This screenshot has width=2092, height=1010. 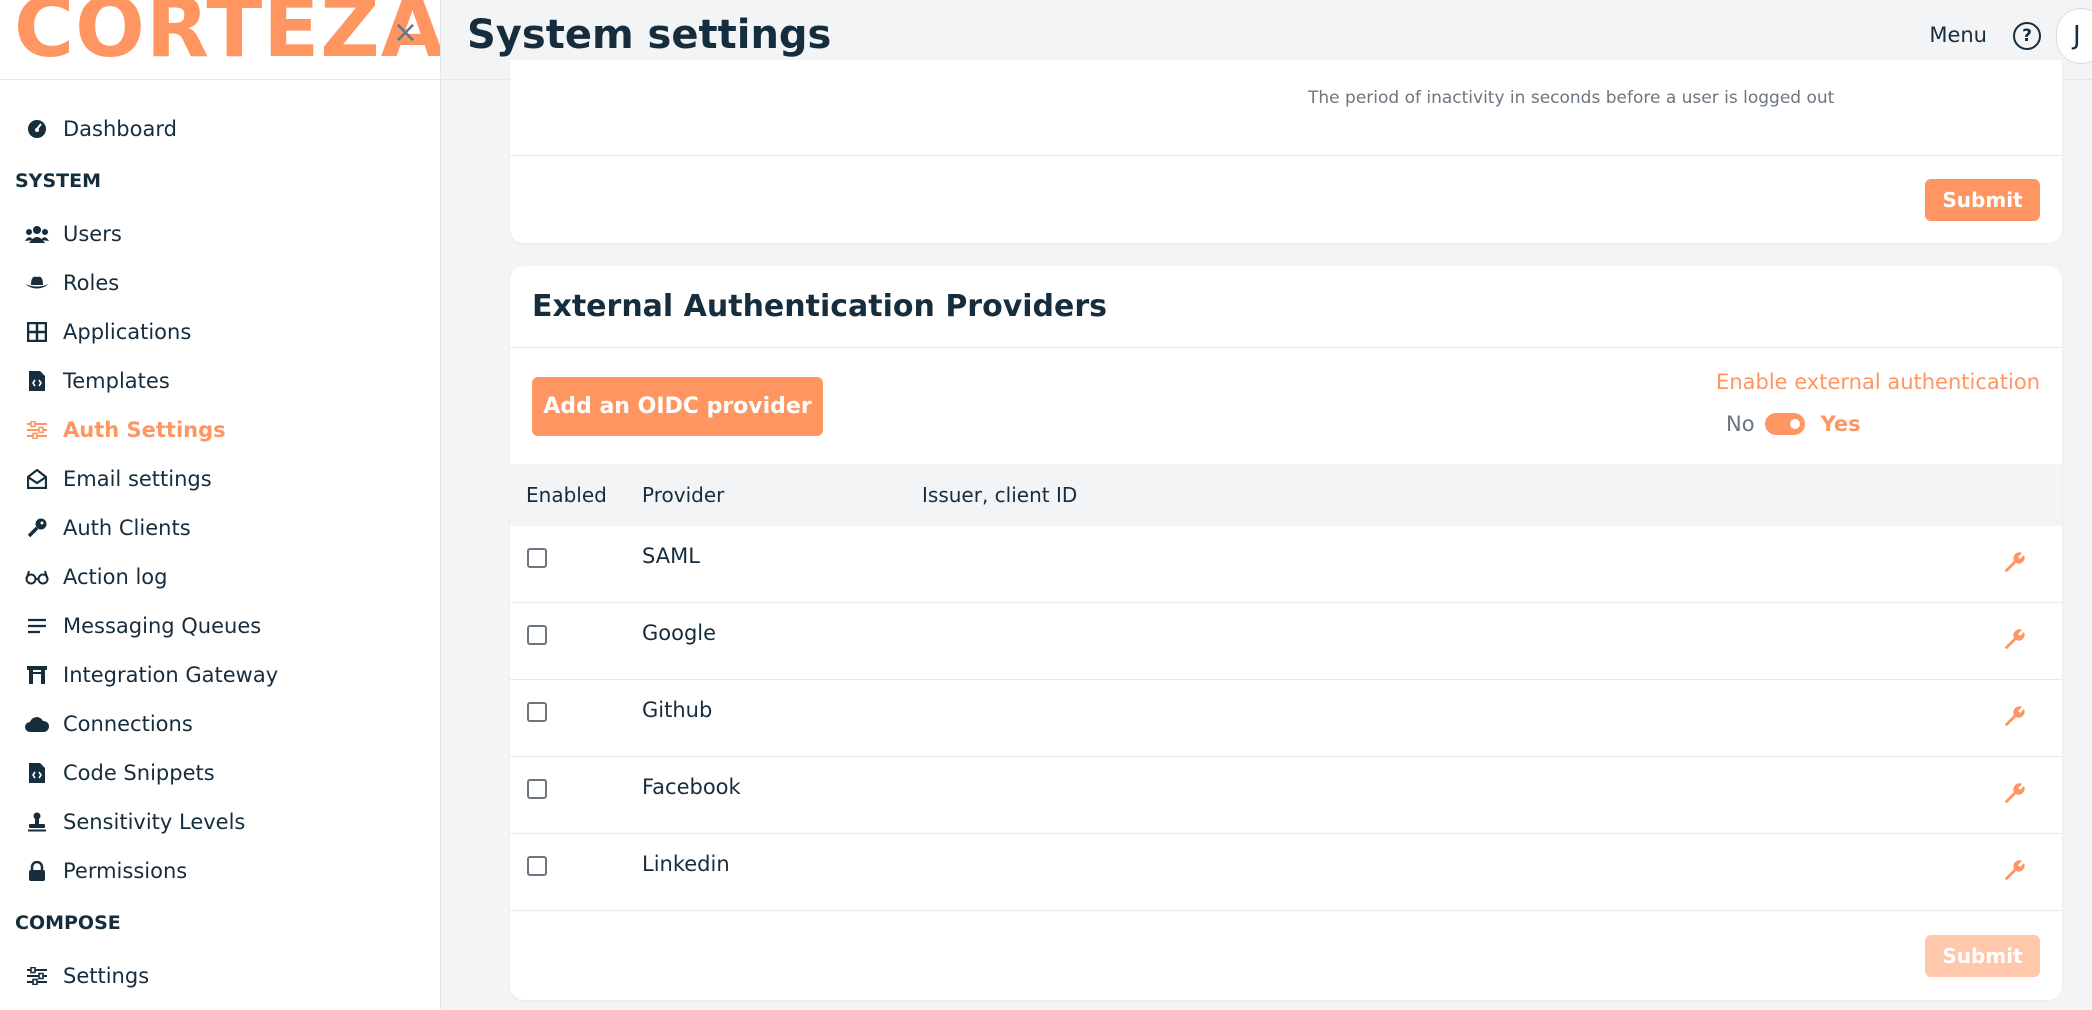 I want to click on gateway-icon, so click(x=37, y=675).